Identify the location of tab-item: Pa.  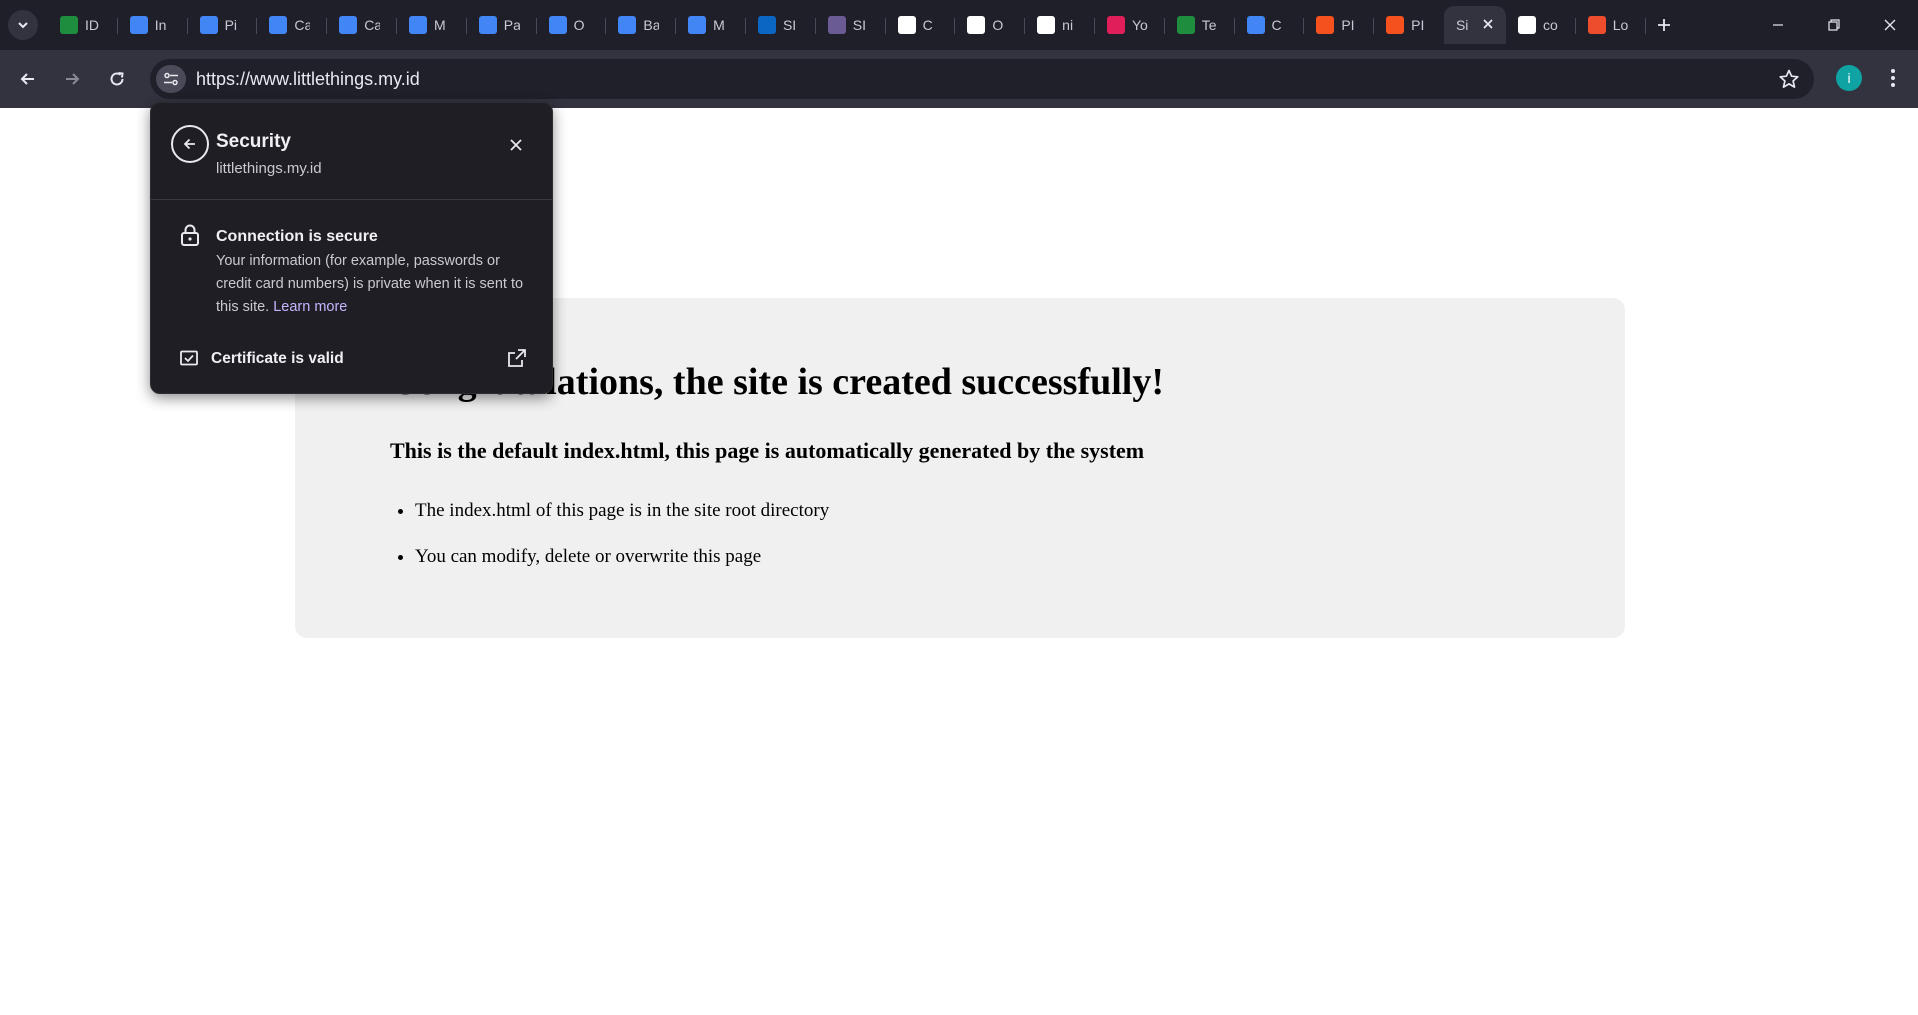
(502, 25).